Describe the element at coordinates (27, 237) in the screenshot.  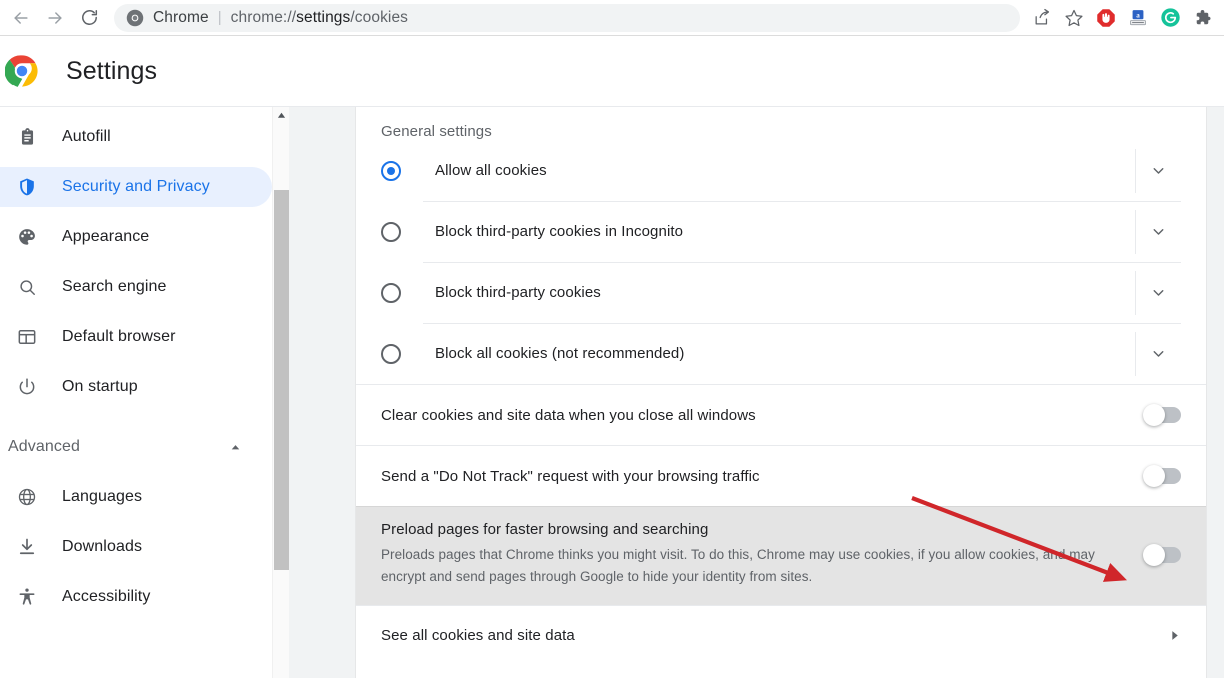
I see `palette-icon` at that location.